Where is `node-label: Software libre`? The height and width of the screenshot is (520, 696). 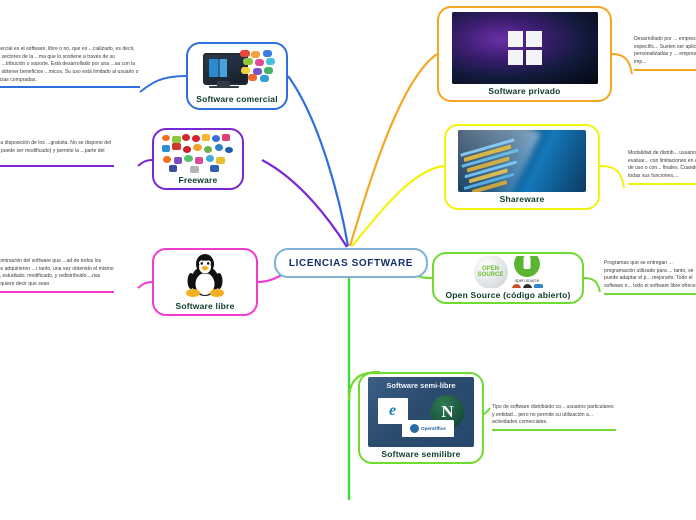 node-label: Software libre is located at coordinates (205, 306).